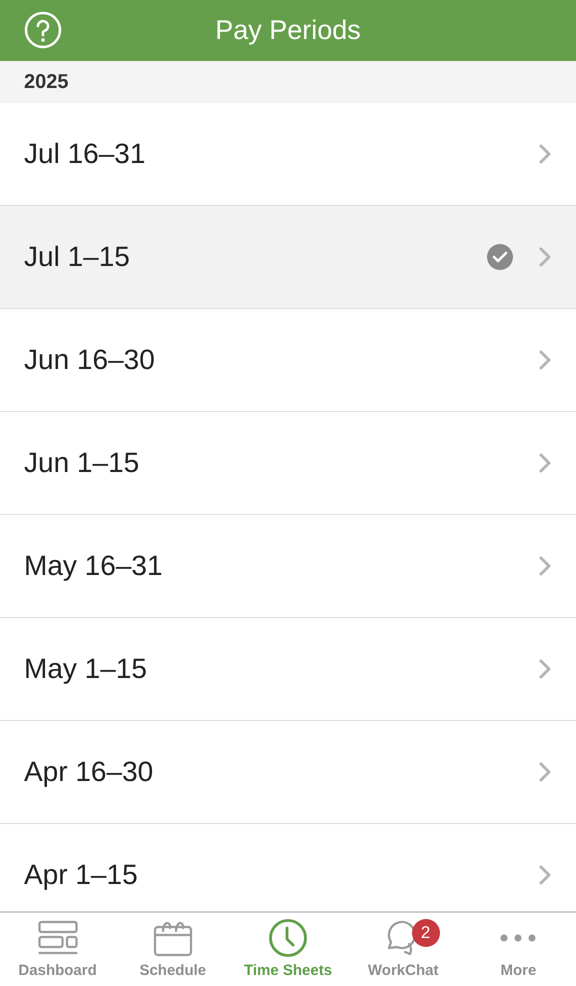  What do you see at coordinates (288, 938) in the screenshot?
I see `clock-icon` at bounding box center [288, 938].